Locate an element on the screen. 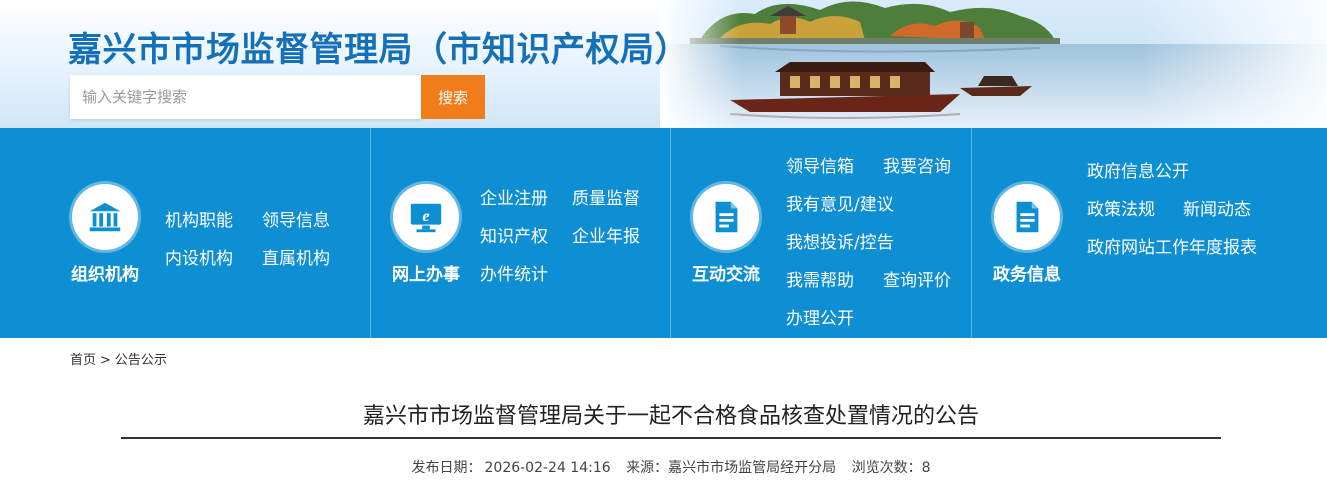 Image resolution: width=1327 pixels, height=491 pixels. site-title: 嘉兴市市场监督管理局（市知识产权局） is located at coordinates (378, 50).